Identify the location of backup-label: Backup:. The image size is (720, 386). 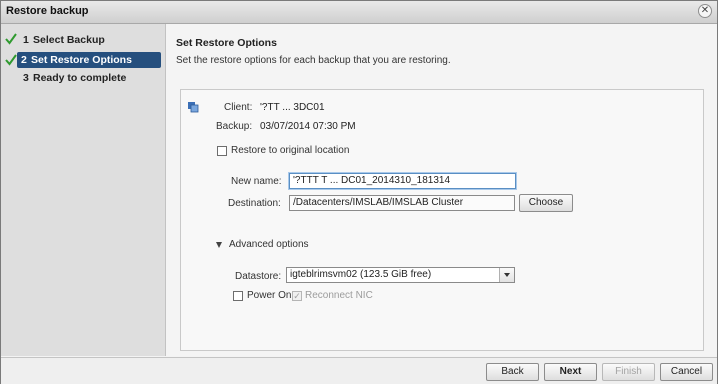
(234, 126).